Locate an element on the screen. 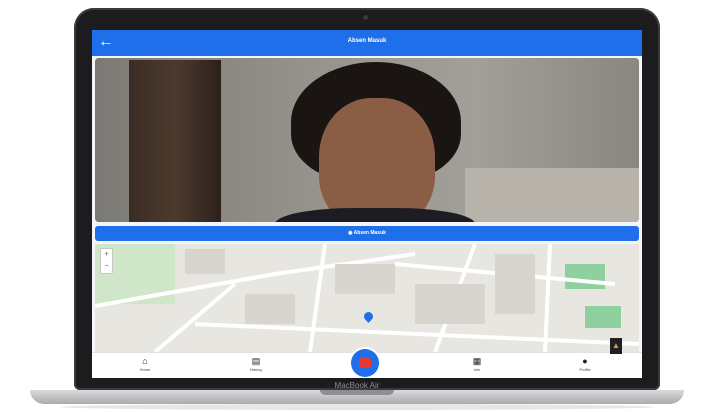 The width and height of the screenshot is (714, 412). nav-label-history: History is located at coordinates (256, 369).